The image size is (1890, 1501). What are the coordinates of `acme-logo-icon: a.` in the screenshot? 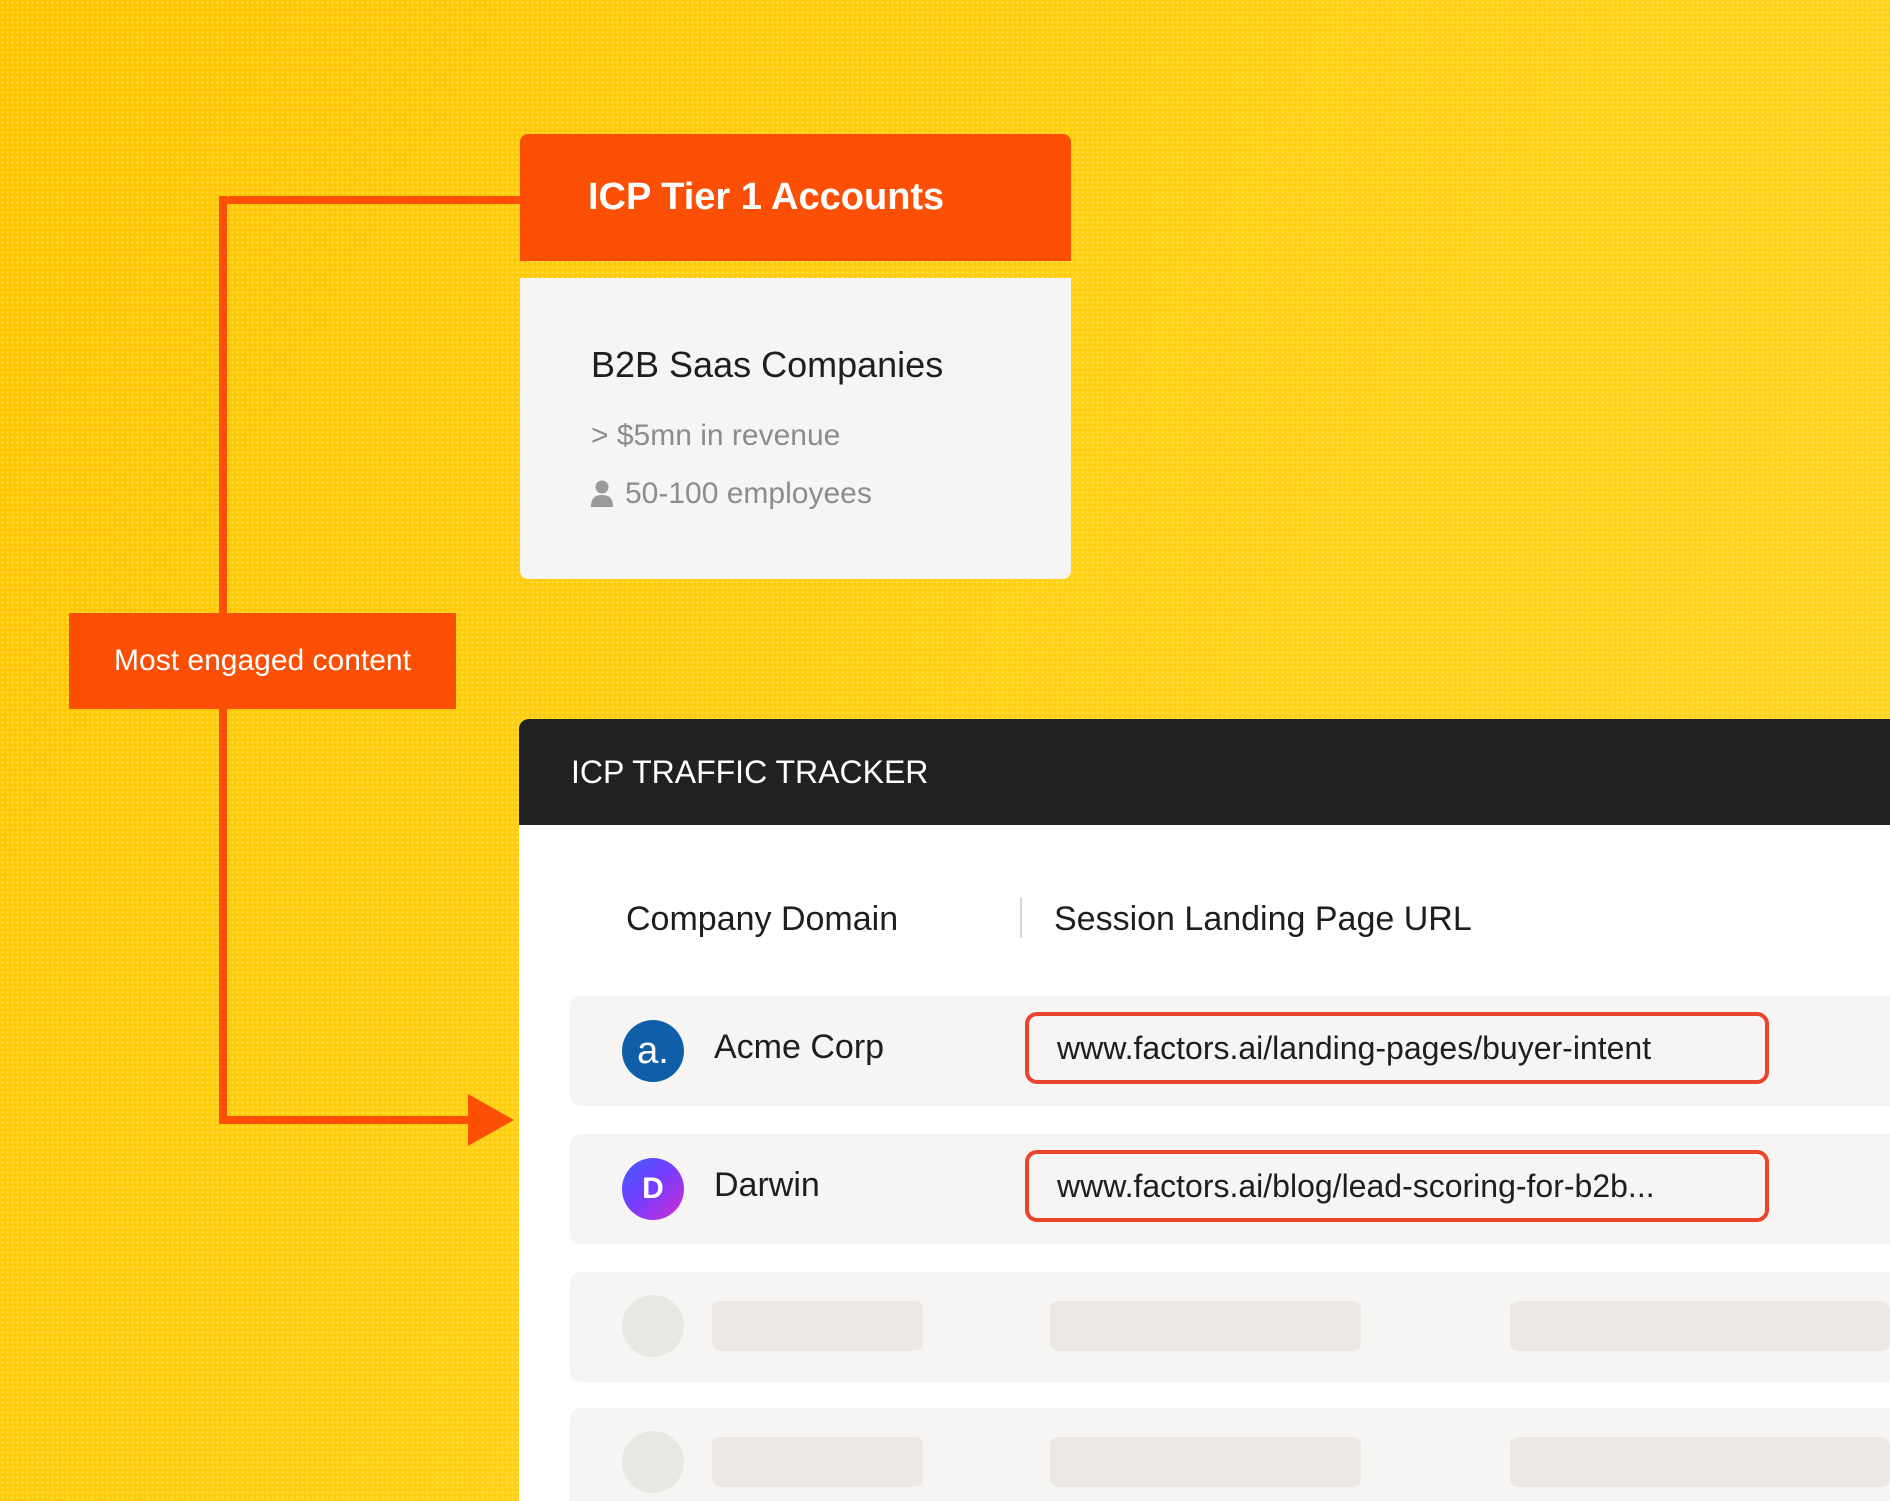 It's located at (653, 1051).